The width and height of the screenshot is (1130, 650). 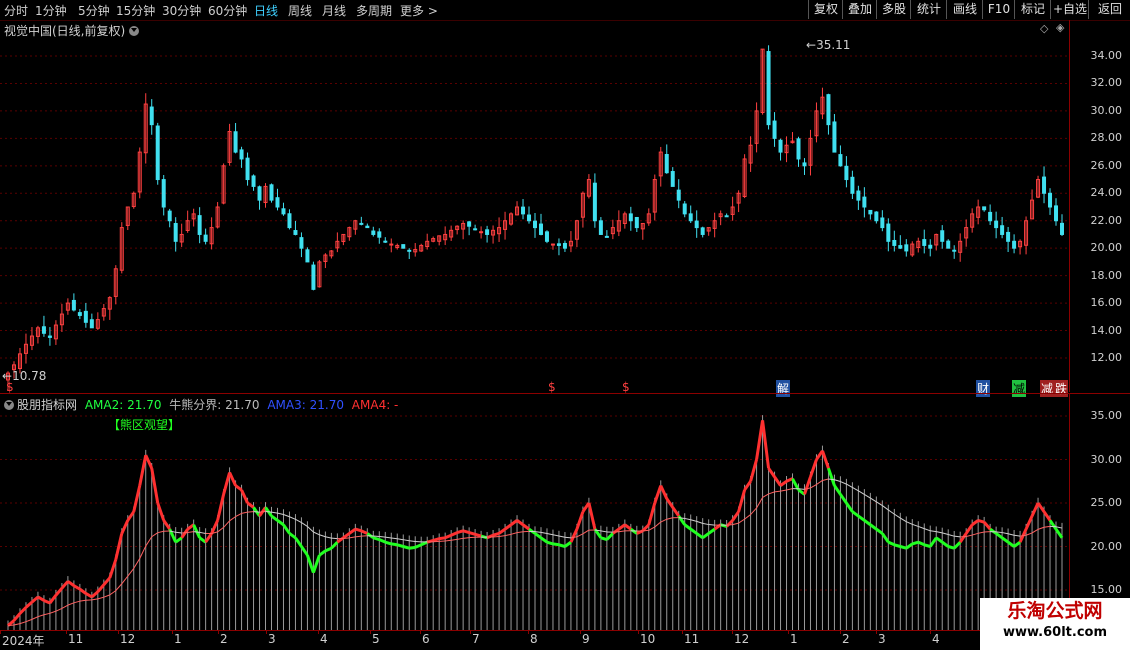 I want to click on draw-line-button: 画线, so click(x=964, y=9).